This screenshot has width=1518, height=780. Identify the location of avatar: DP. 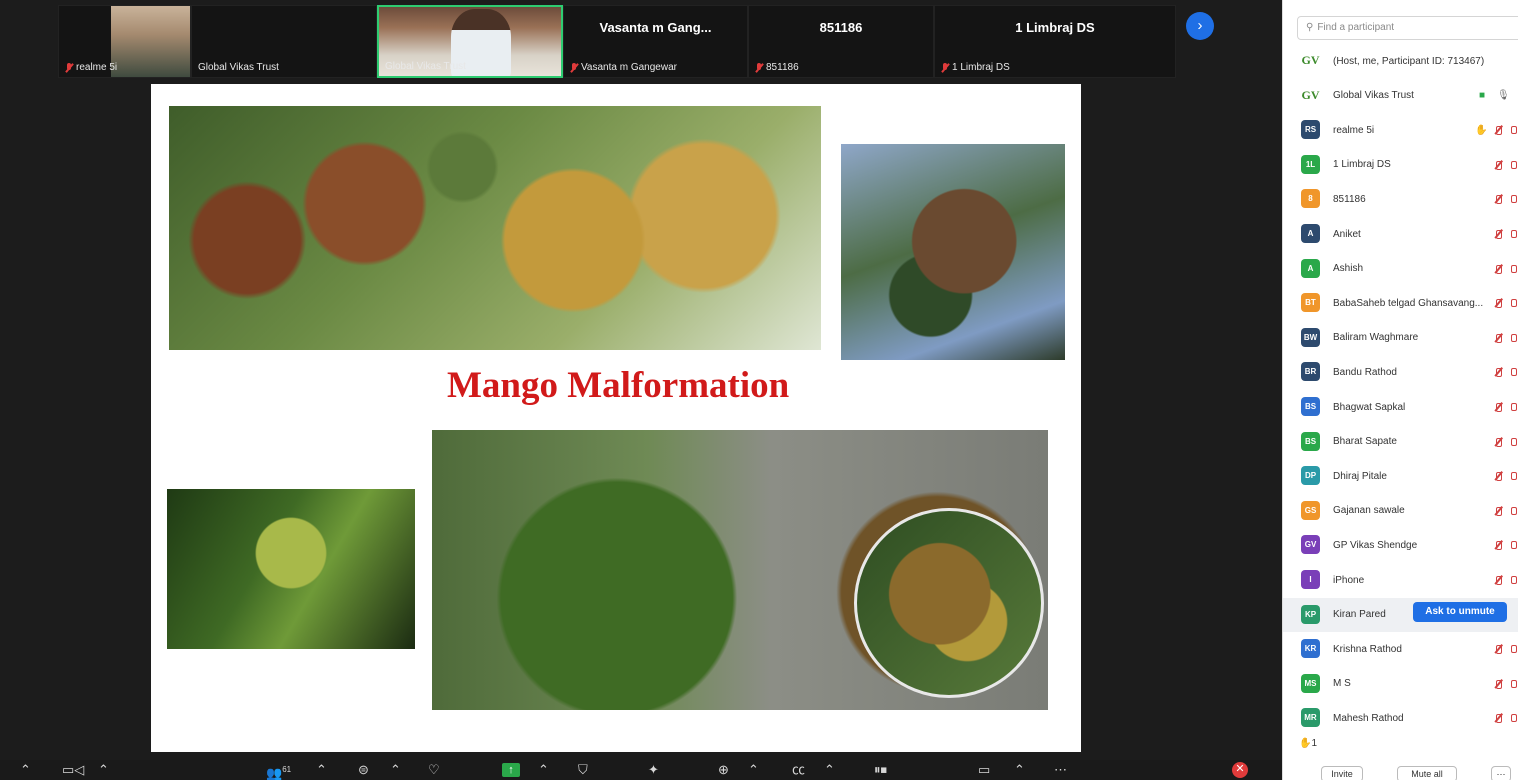
(1310, 476).